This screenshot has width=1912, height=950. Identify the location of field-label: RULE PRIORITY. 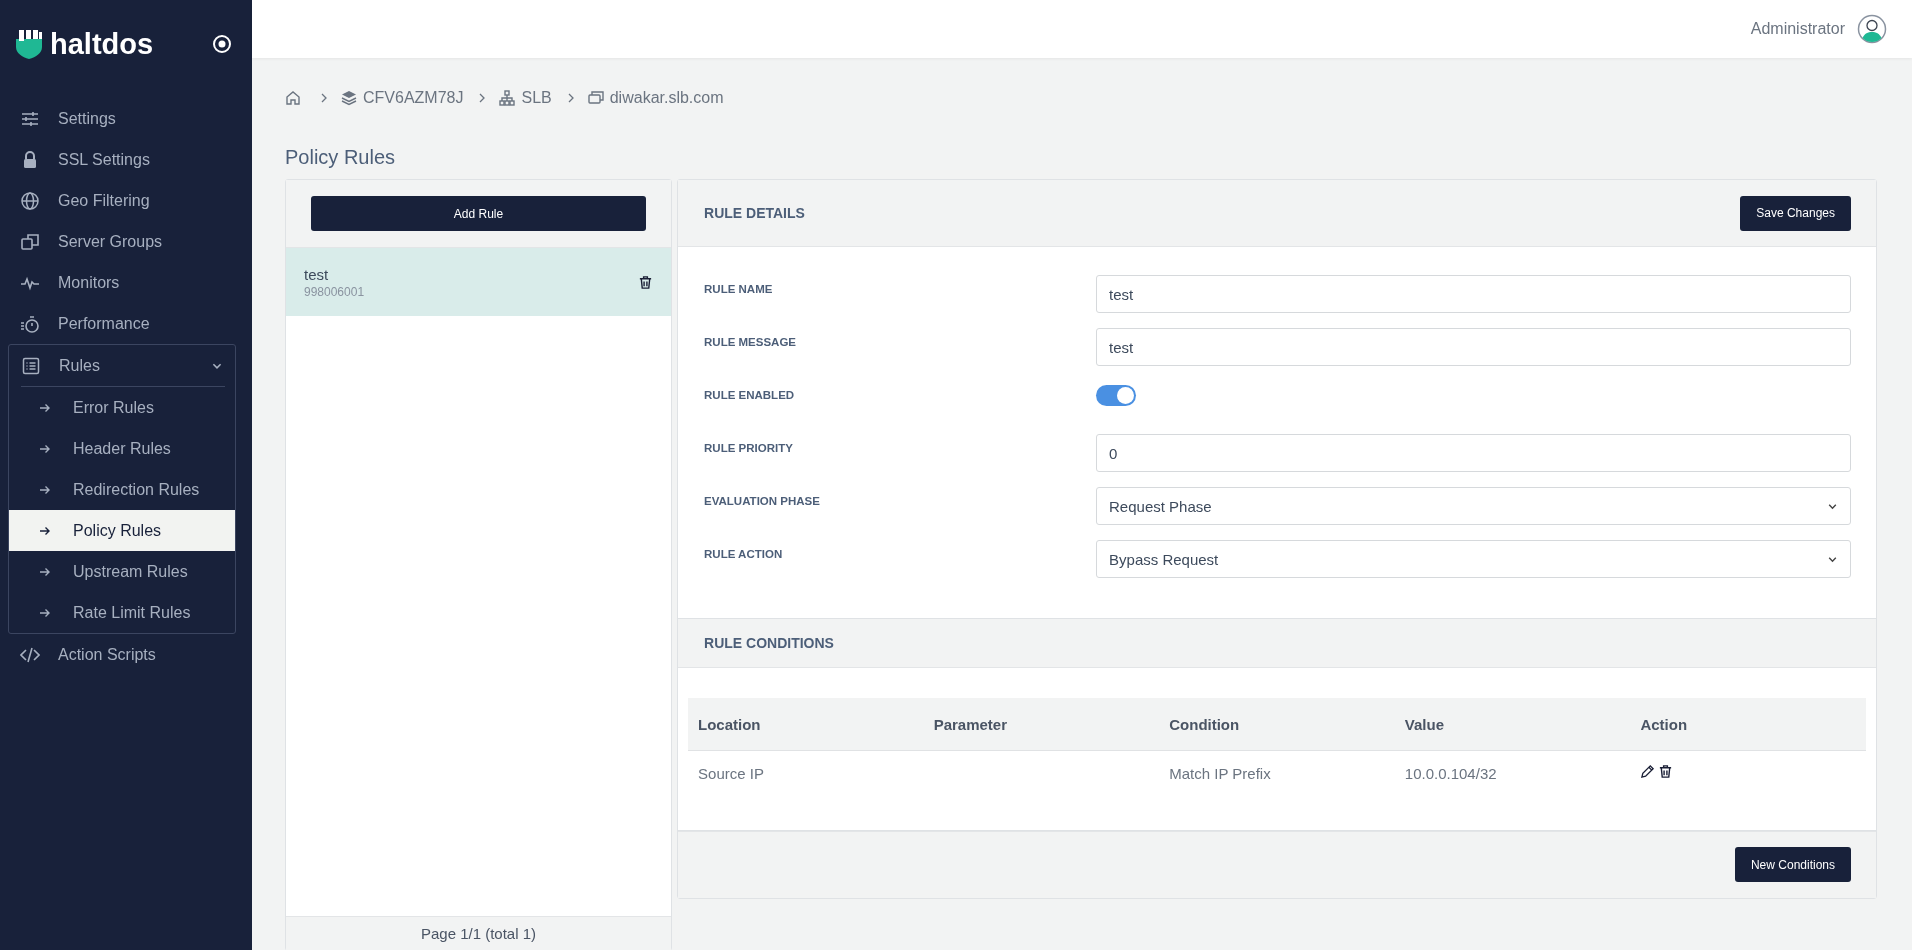
(749, 447).